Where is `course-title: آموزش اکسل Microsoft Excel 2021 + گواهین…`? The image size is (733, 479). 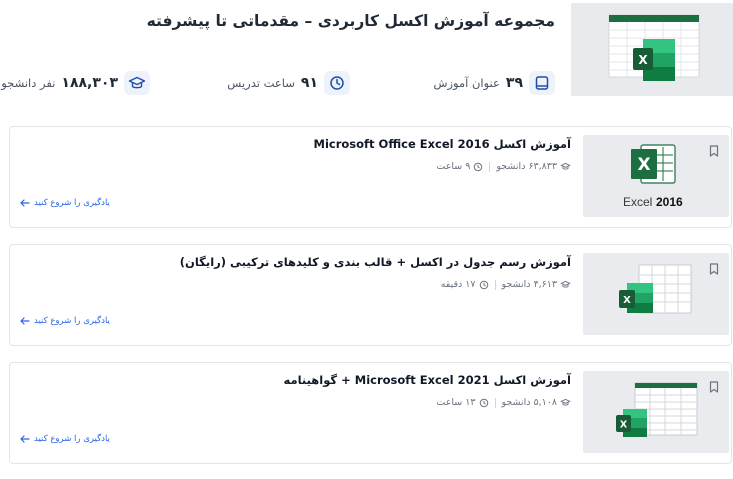 course-title: آموزش اکسل Microsoft Excel 2021 + گواهین… is located at coordinates (427, 380).